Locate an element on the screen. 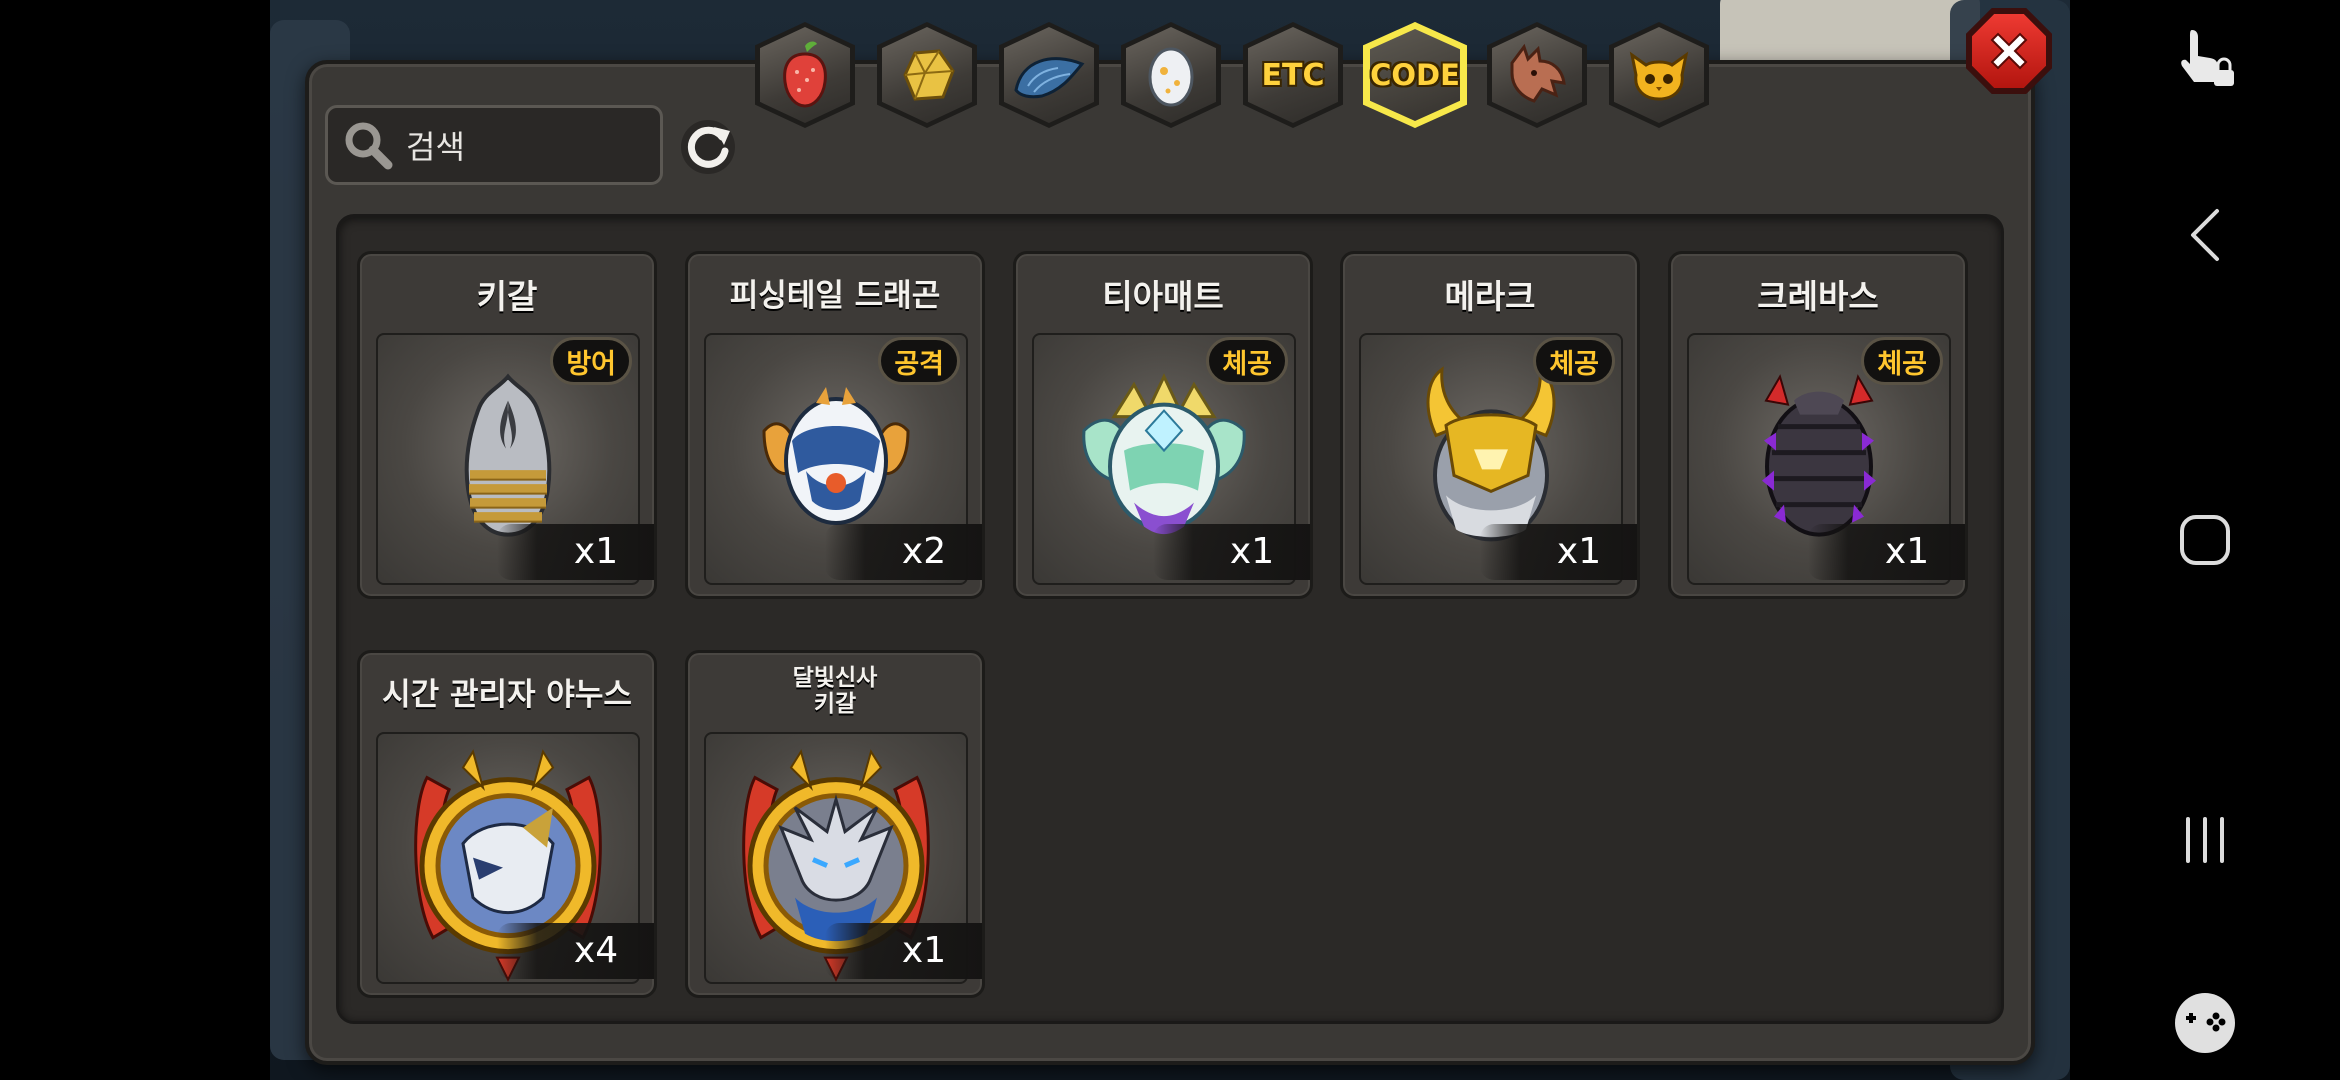 Image resolution: width=2340 pixels, height=1080 pixels. dark-spiked-egg-icon is located at coordinates (1819, 455).